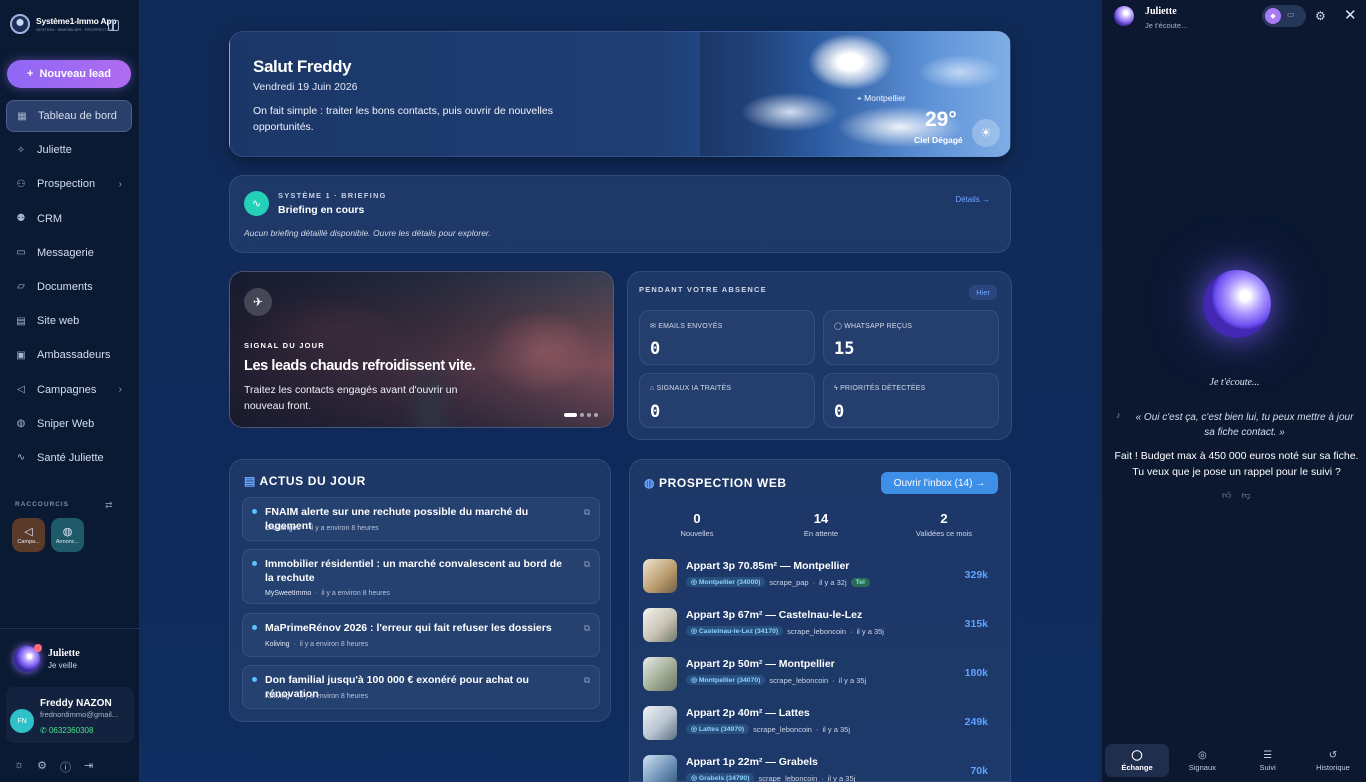 This screenshot has height=782, width=1366. Describe the element at coordinates (19, 767) in the screenshot. I see `theme-sun-icon: ☼` at that location.